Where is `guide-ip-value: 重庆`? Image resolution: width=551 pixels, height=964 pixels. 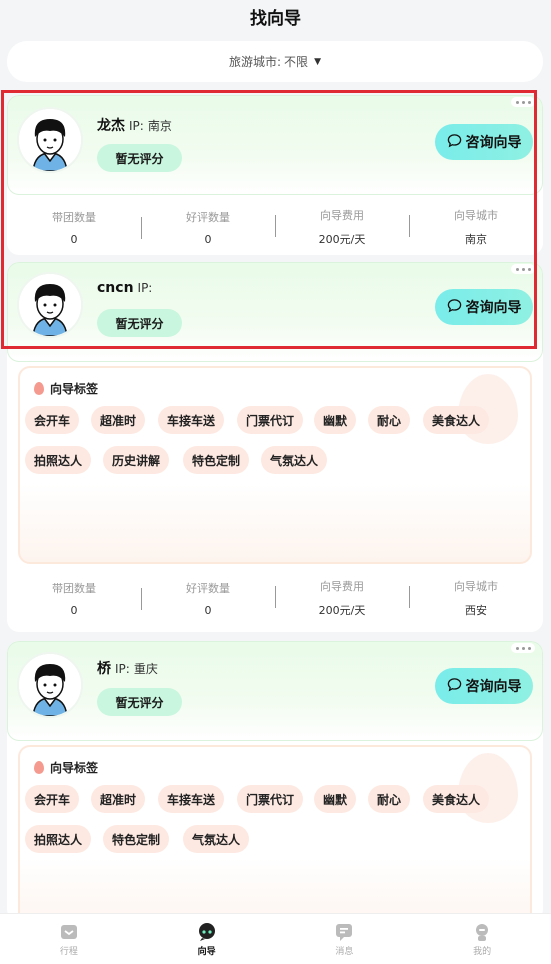 guide-ip-value: 重庆 is located at coordinates (145, 669).